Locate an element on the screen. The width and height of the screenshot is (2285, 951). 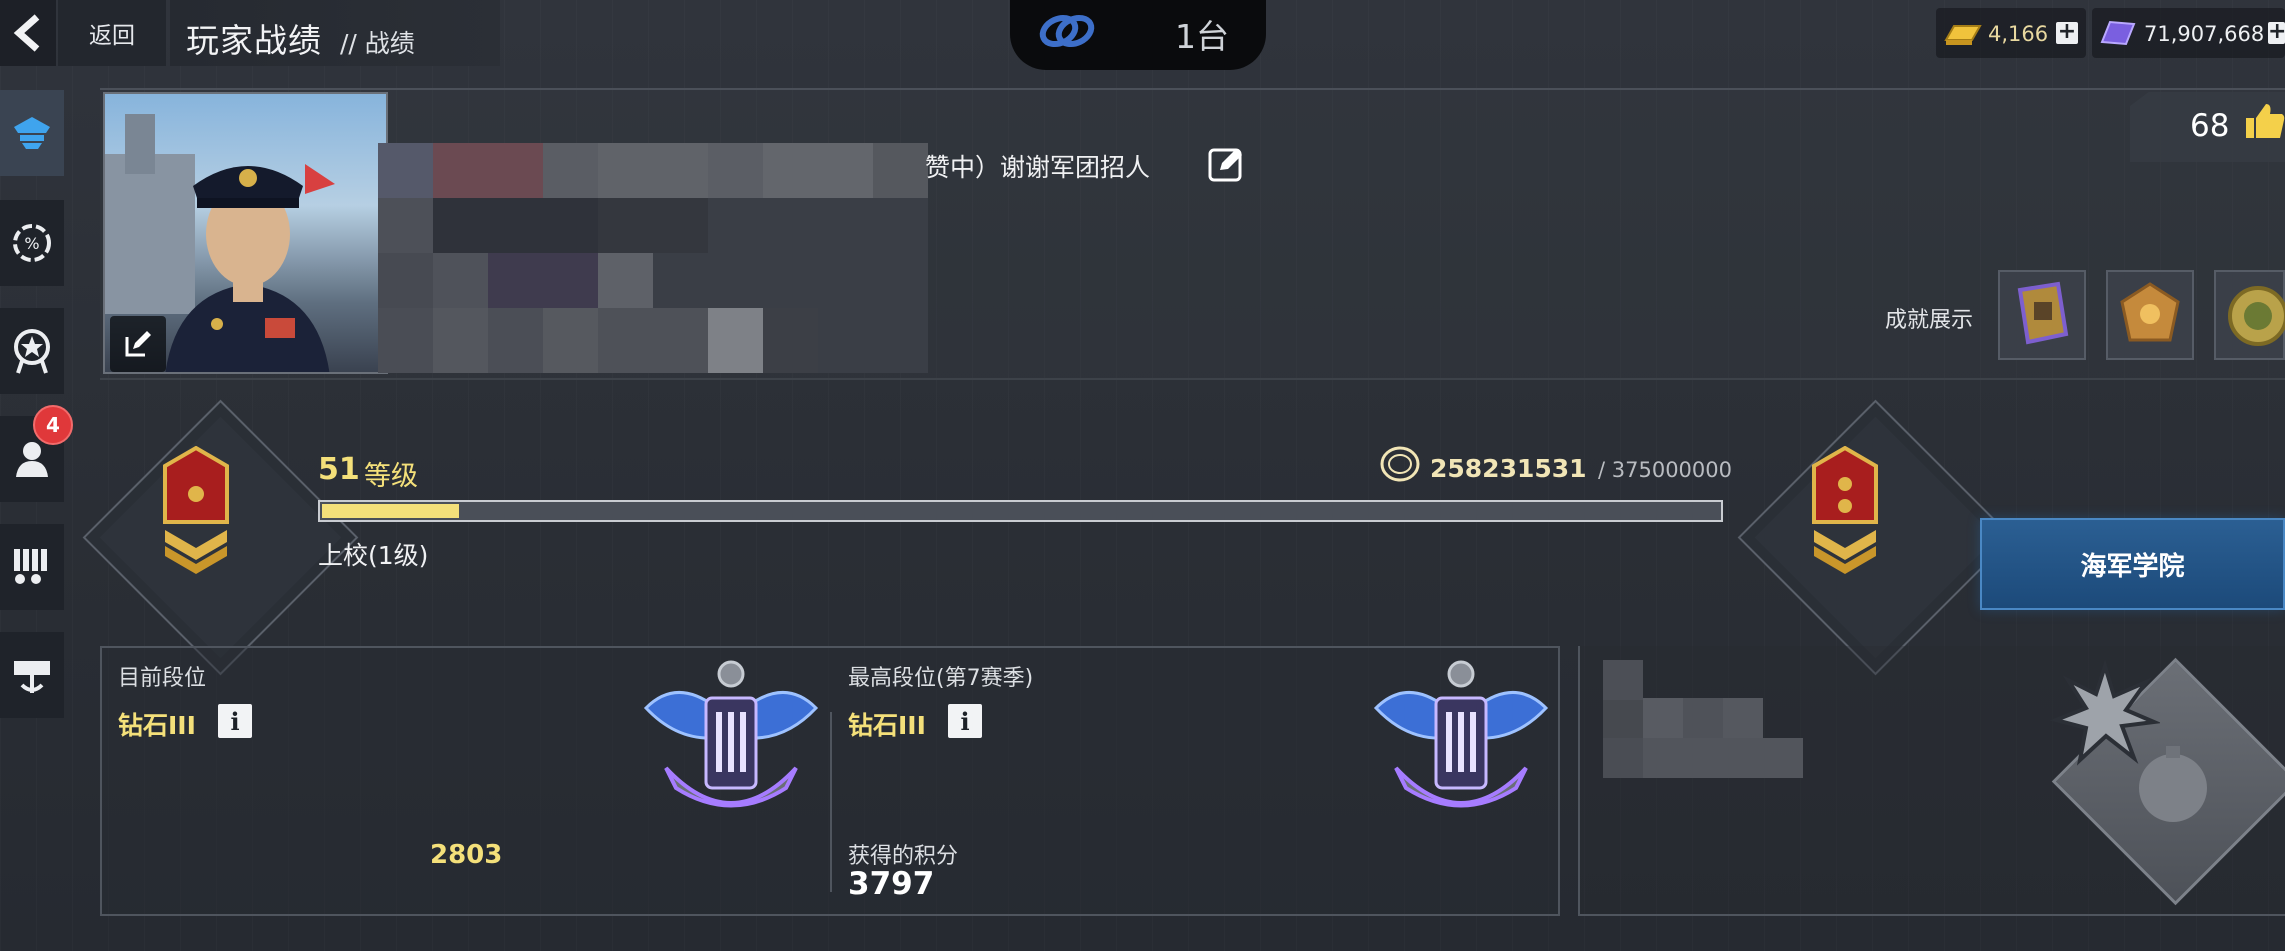
redacted-name-block is located at coordinates (653, 258).